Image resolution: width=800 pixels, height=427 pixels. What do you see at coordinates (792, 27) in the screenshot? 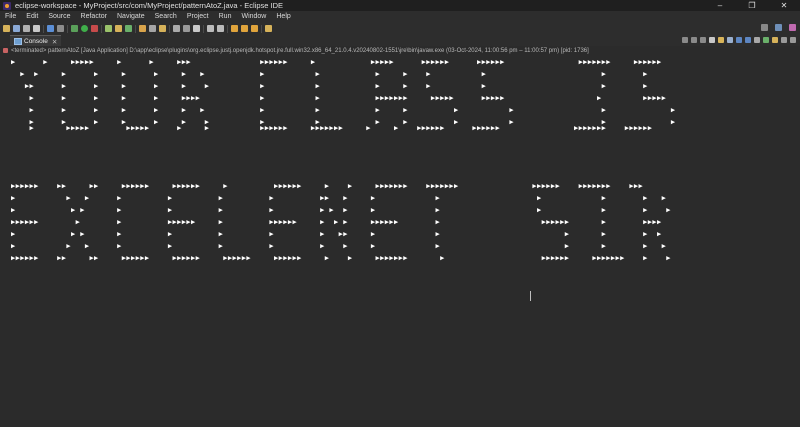
I see `java-perspective-icon` at bounding box center [792, 27].